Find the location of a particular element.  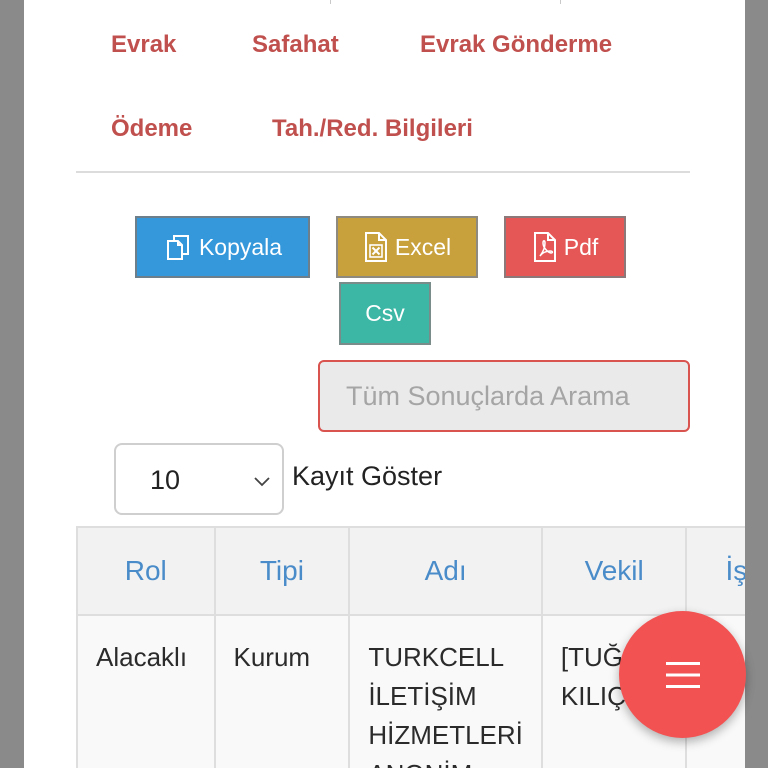

column-header-adi: Adı is located at coordinates (445, 571).